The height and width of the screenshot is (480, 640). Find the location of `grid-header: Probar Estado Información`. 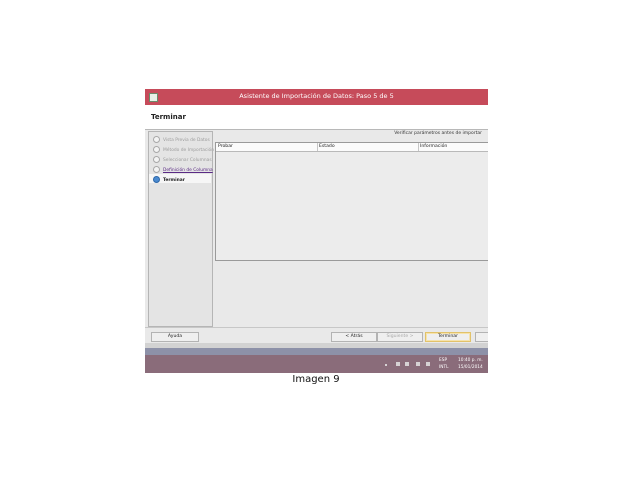

grid-header: Probar Estado Información is located at coordinates (352, 147).